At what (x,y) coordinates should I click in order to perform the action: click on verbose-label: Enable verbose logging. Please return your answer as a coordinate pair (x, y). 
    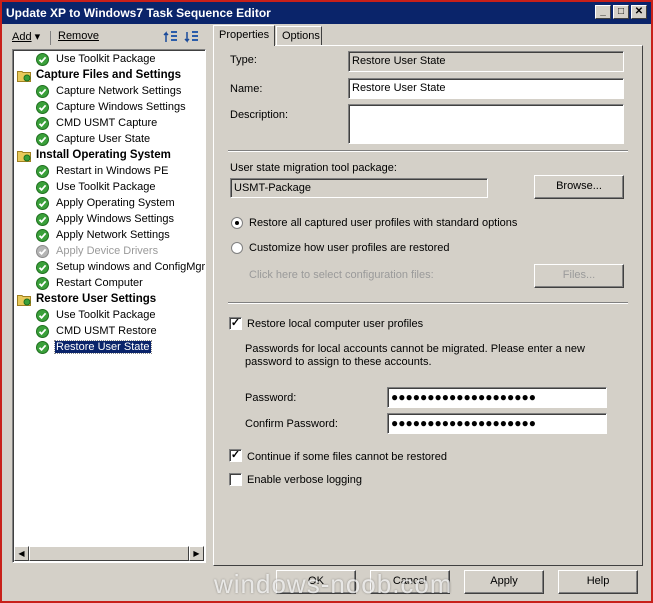
    Looking at the image, I should click on (304, 480).